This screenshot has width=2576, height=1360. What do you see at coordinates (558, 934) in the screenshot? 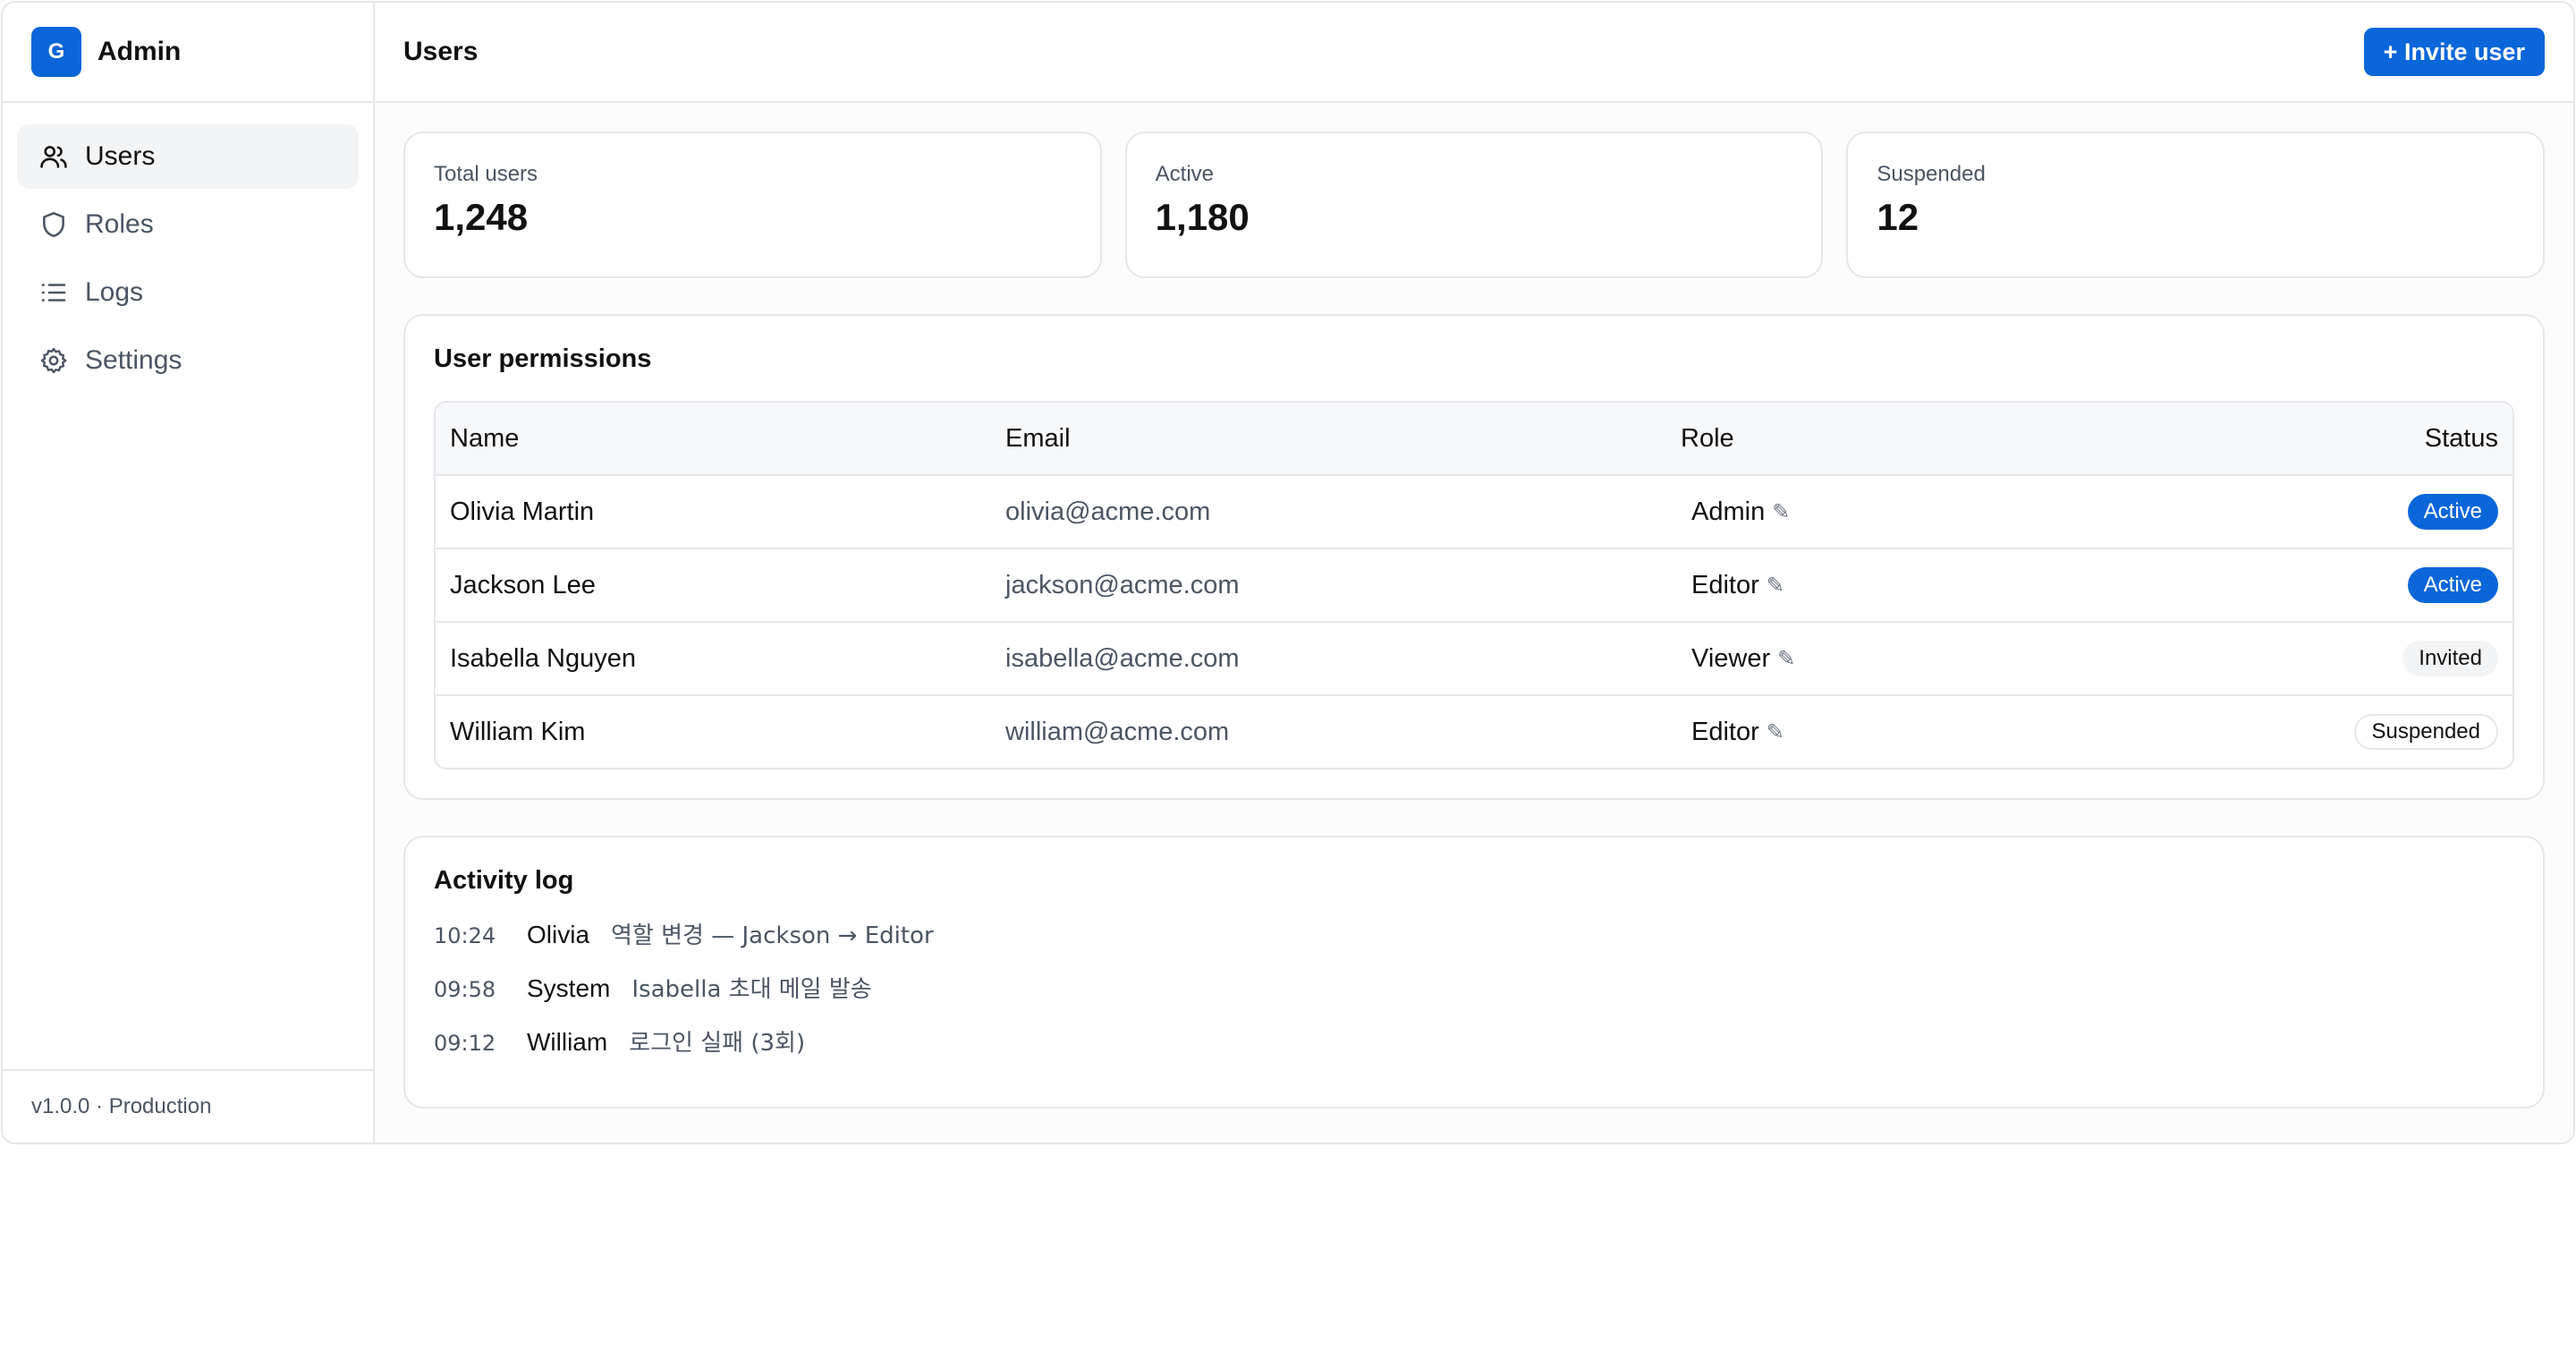
I see `log-actor: Olivia` at bounding box center [558, 934].